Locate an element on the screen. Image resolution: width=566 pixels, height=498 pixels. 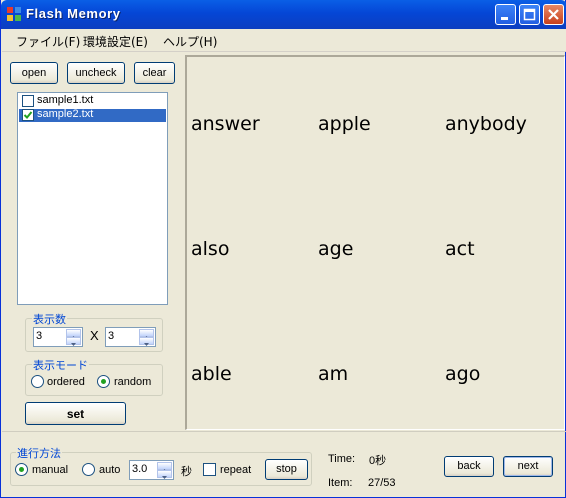
word-cell: answer is located at coordinates (225, 124).